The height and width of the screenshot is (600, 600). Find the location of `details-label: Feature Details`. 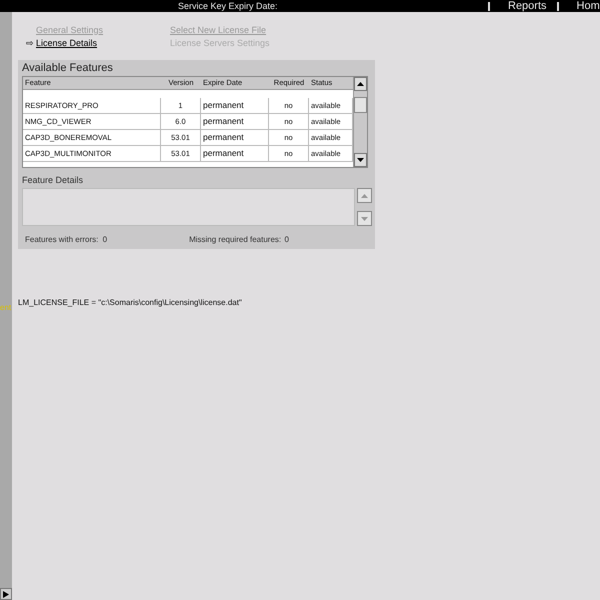

details-label: Feature Details is located at coordinates (53, 180).